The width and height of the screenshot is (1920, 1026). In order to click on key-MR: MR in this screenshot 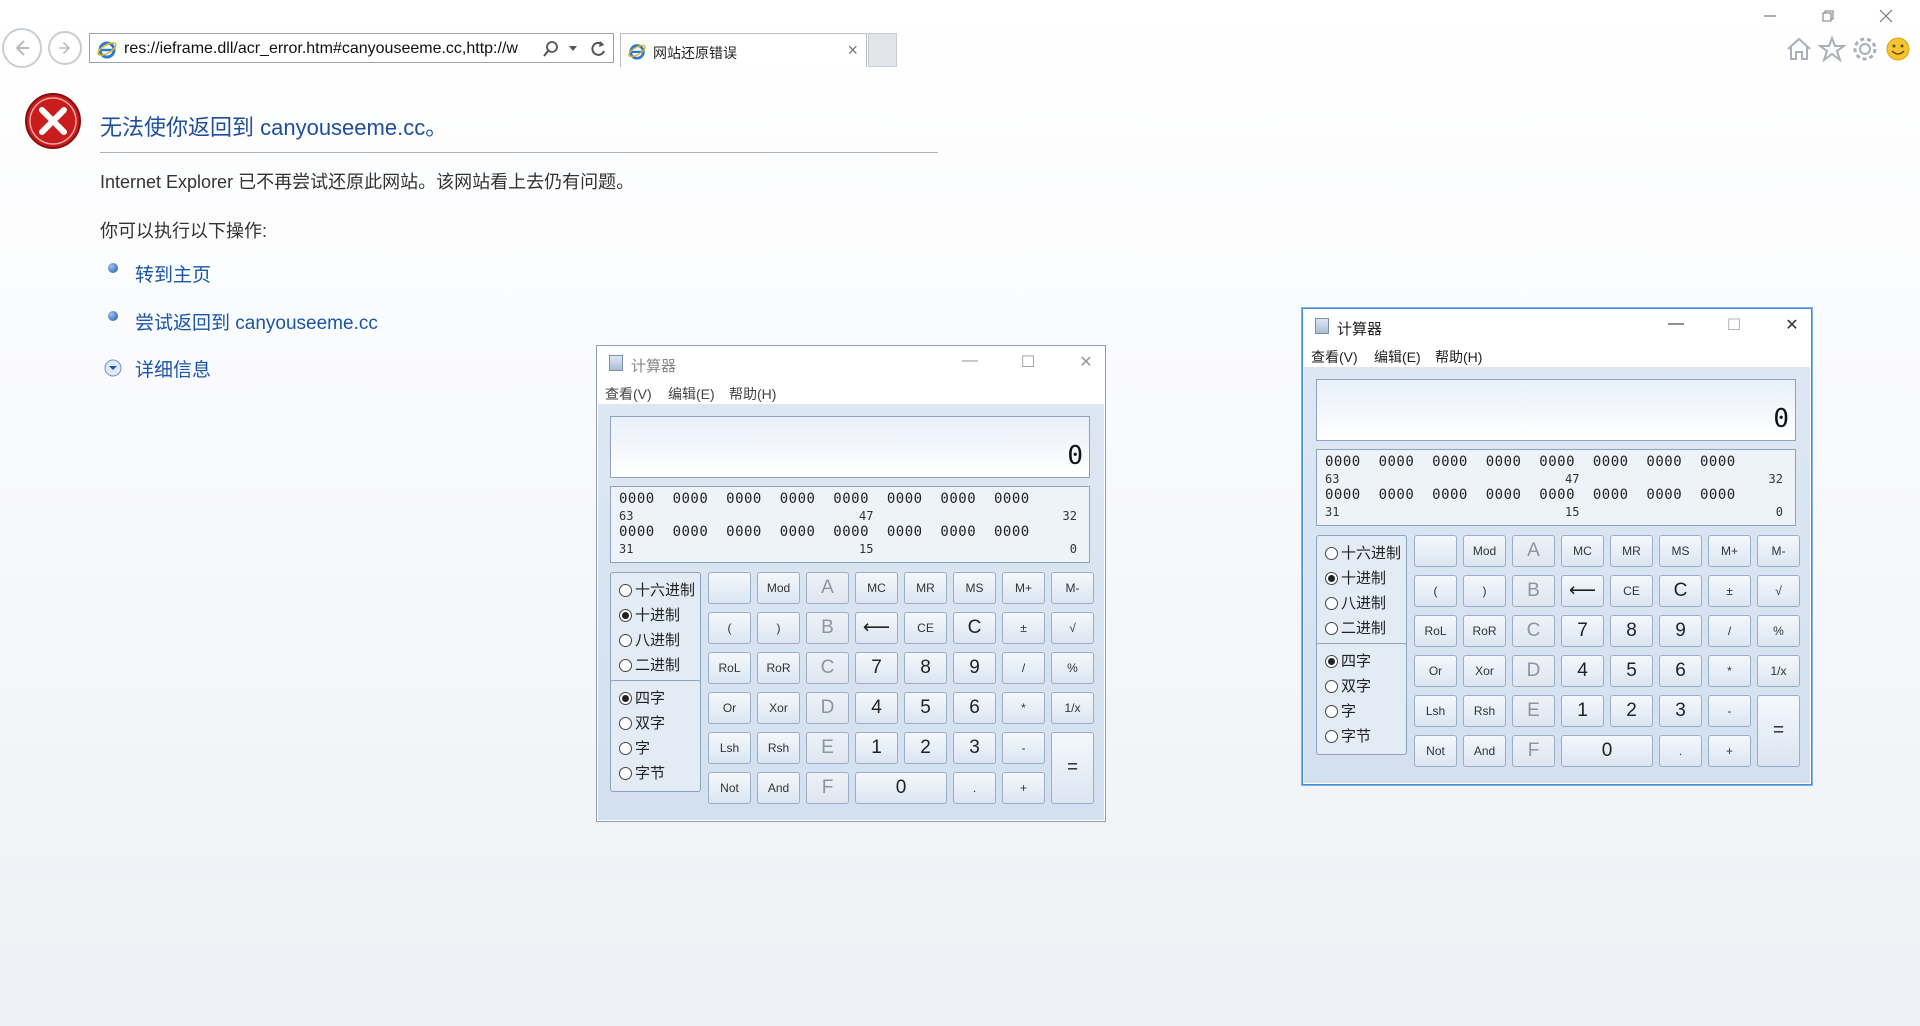, I will do `click(1631, 551)`.